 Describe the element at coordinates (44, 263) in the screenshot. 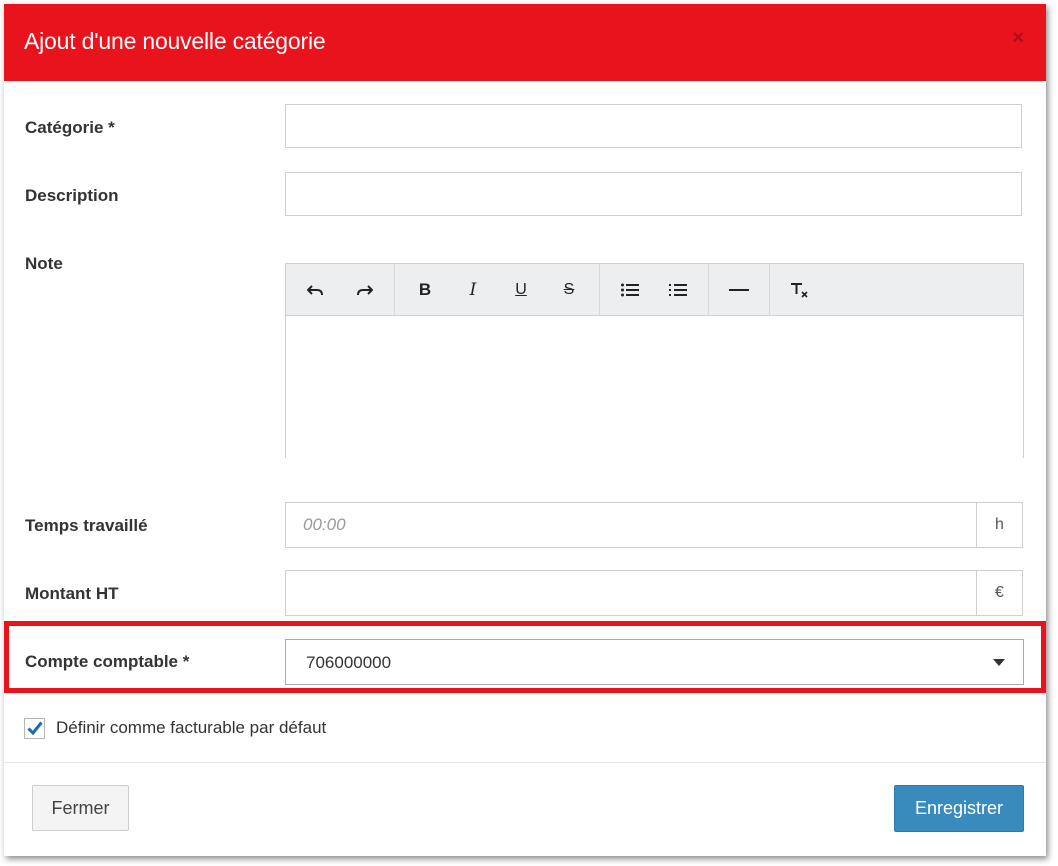

I see `note-label: Note` at that location.